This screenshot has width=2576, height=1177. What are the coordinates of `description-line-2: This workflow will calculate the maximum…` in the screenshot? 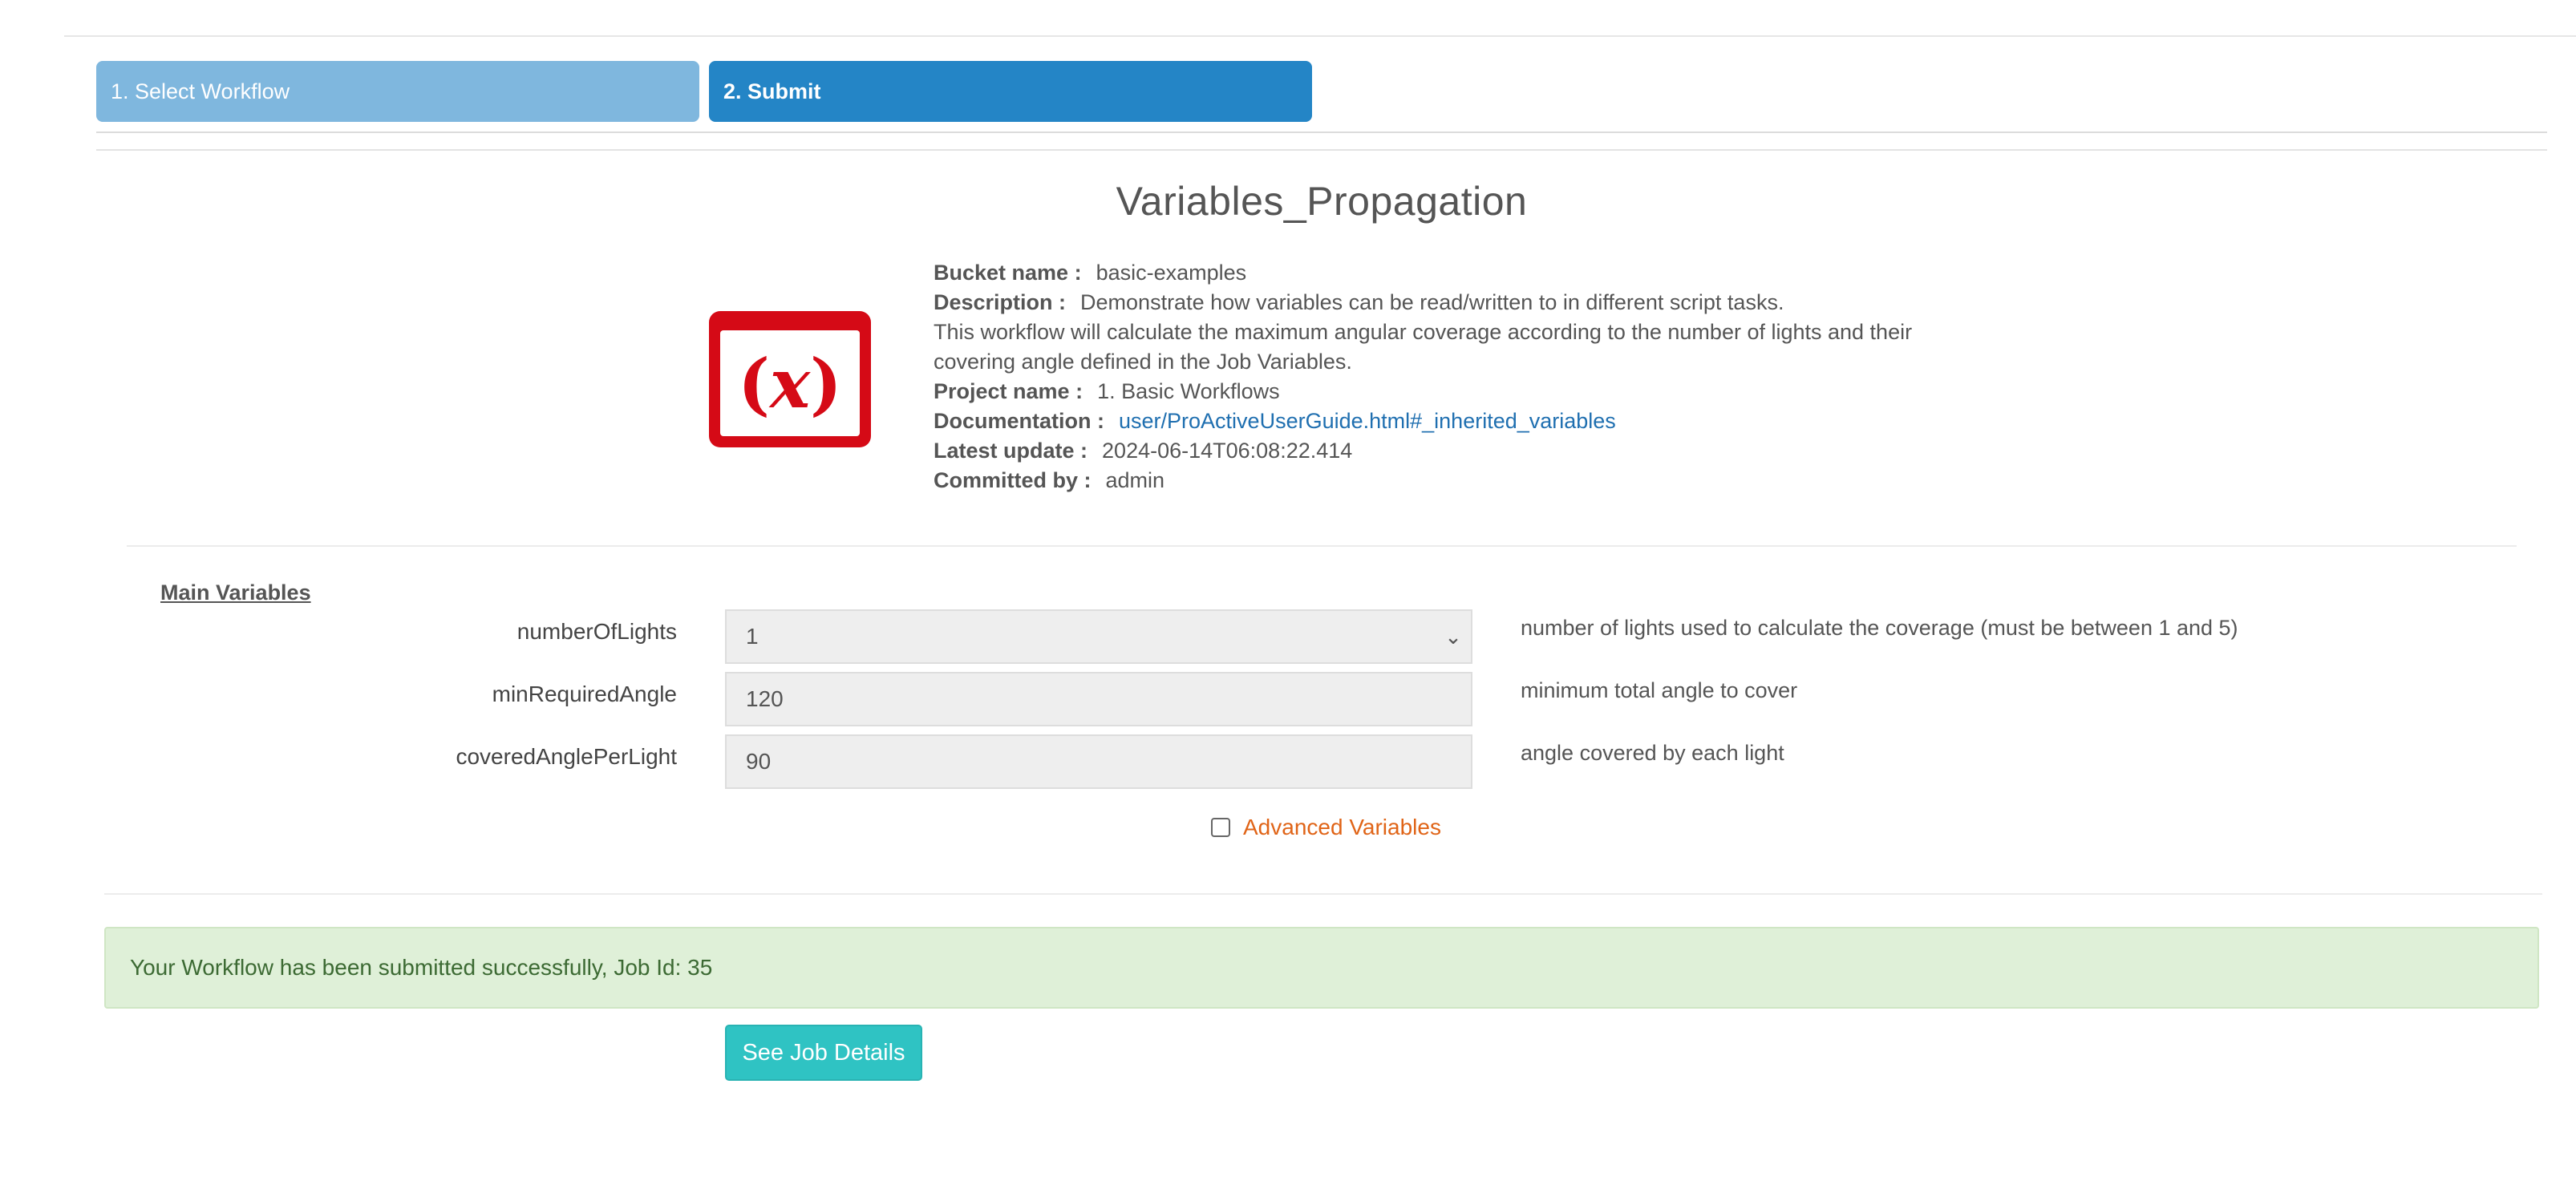 It's located at (1423, 332).